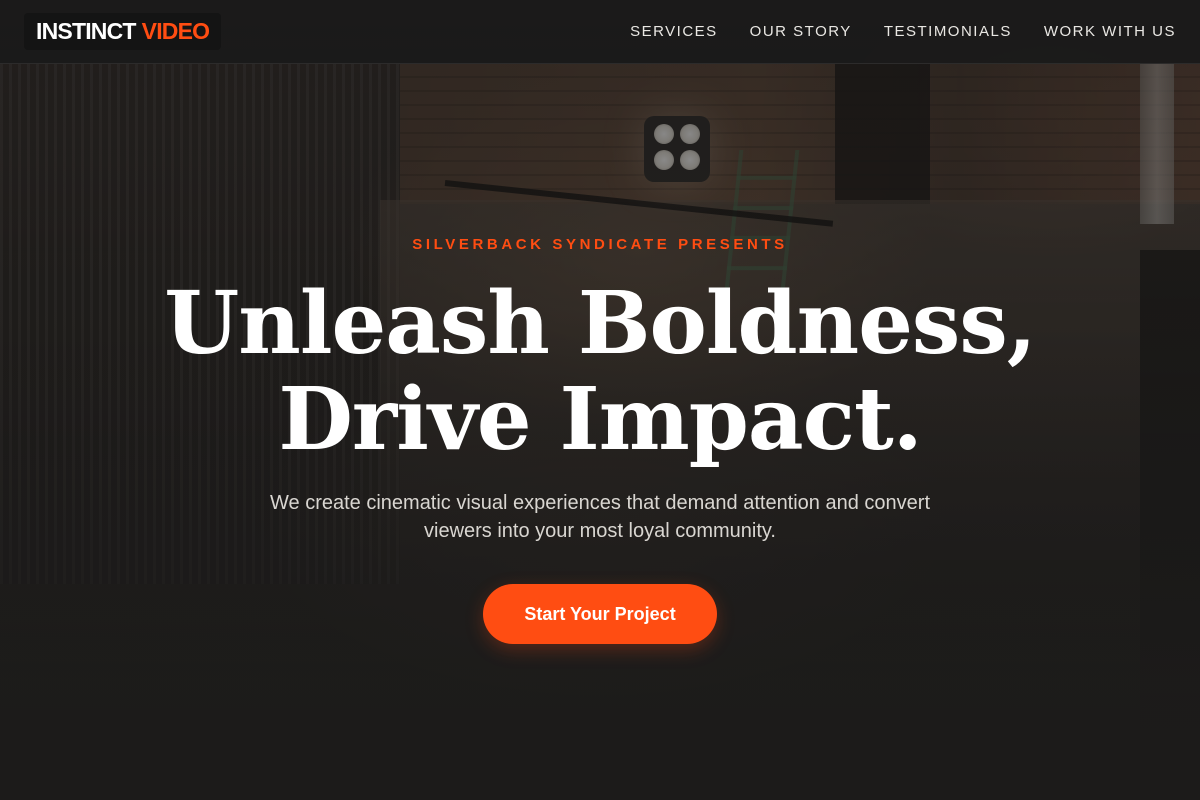 This screenshot has height=800, width=1200. I want to click on logo-word-primary: INSTINCT, so click(86, 31).